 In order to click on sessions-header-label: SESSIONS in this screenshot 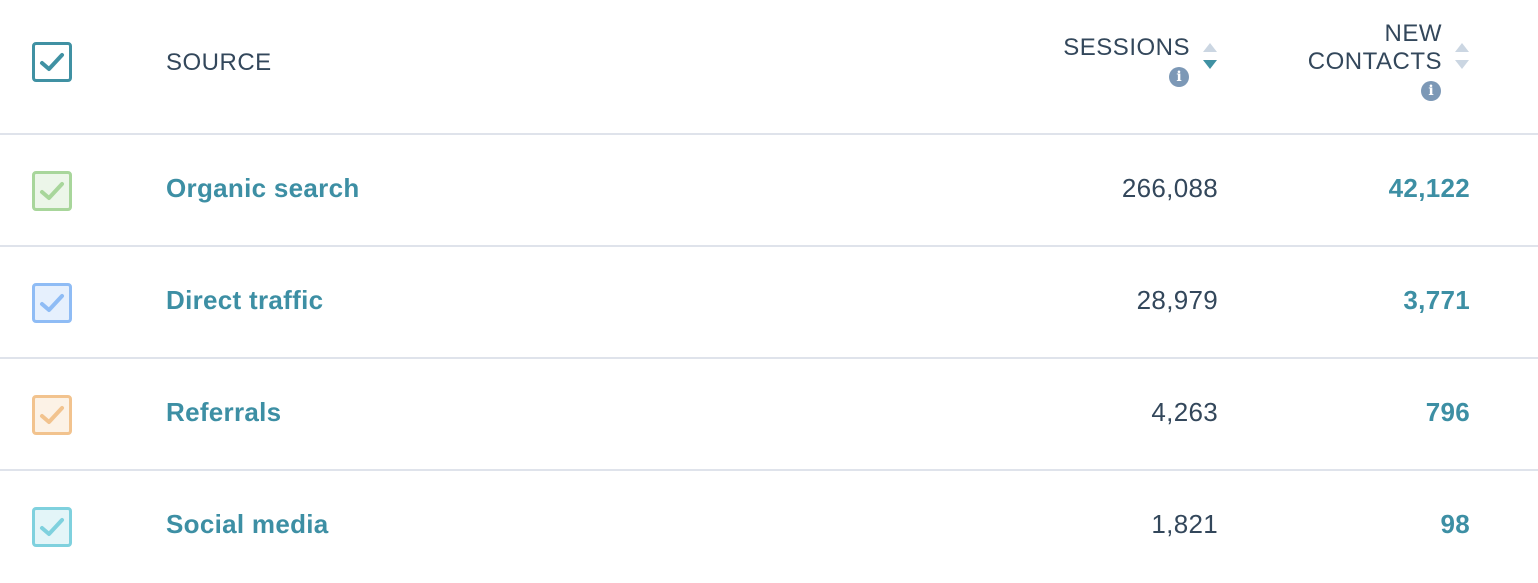, I will do `click(1126, 47)`.